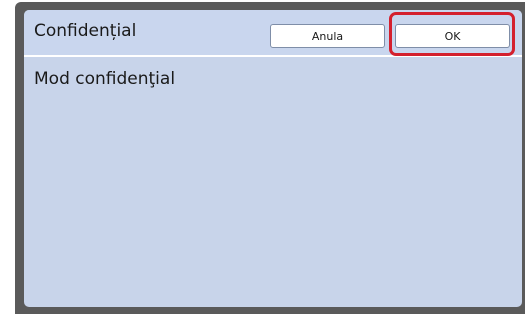  What do you see at coordinates (327, 36) in the screenshot?
I see `cancel-button: Anula` at bounding box center [327, 36].